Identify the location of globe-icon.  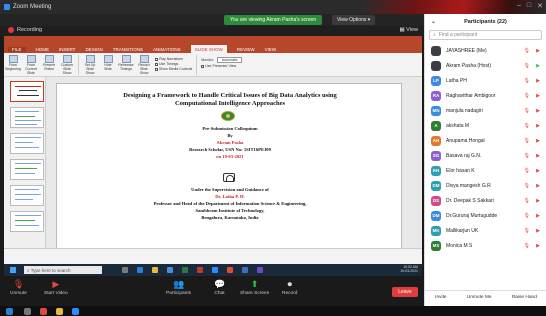
(49, 59).